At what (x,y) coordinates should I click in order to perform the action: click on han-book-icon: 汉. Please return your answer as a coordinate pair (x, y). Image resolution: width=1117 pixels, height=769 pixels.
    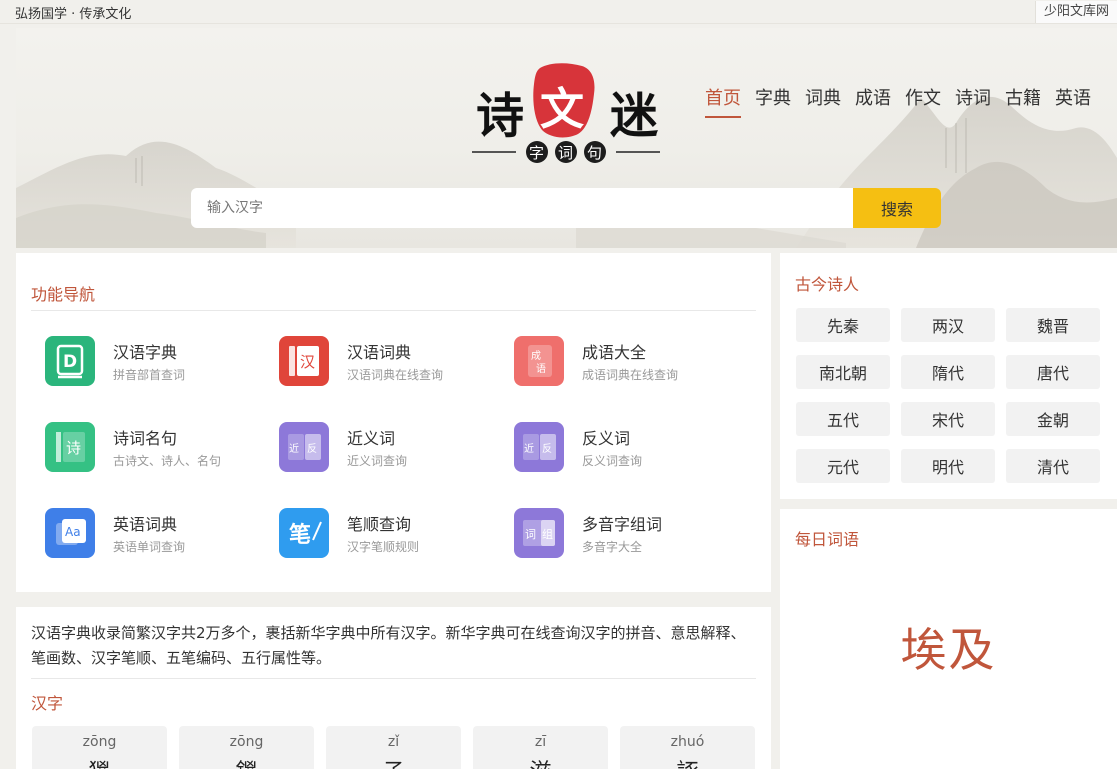
    Looking at the image, I should click on (304, 361).